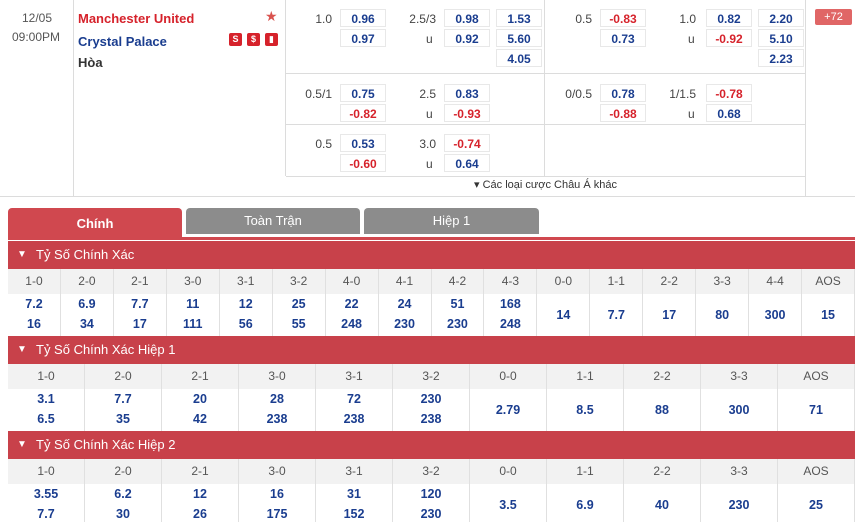 The image size is (855, 522). I want to click on odds-value: 11, so click(193, 304).